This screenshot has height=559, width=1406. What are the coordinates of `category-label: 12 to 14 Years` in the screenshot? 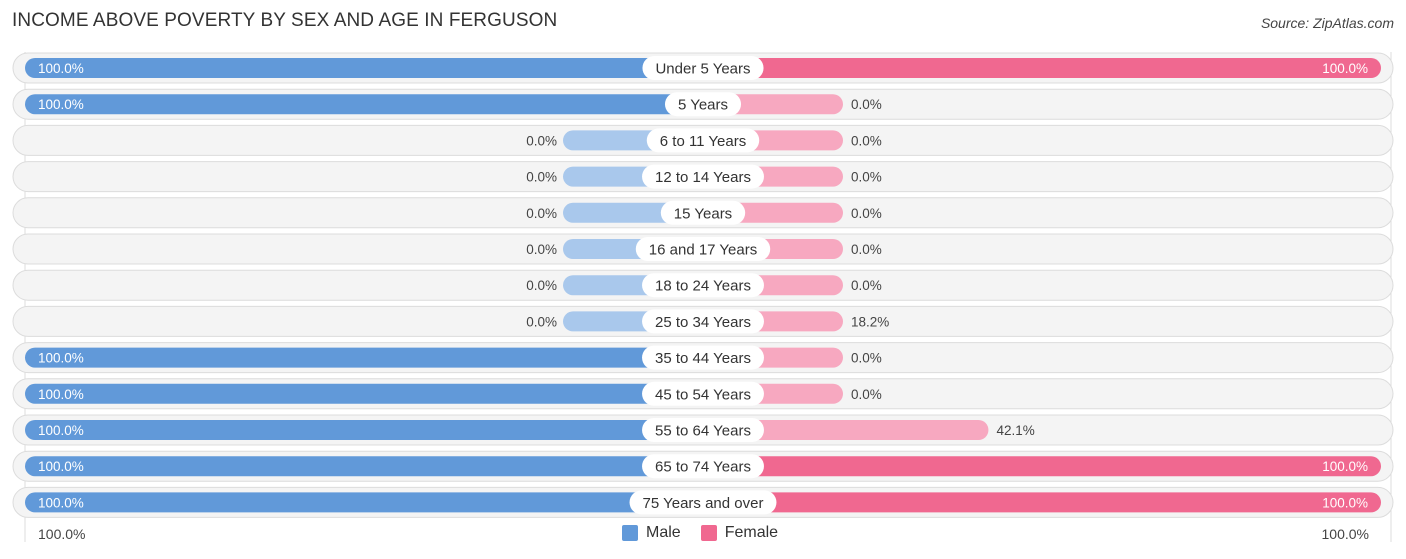 It's located at (703, 177).